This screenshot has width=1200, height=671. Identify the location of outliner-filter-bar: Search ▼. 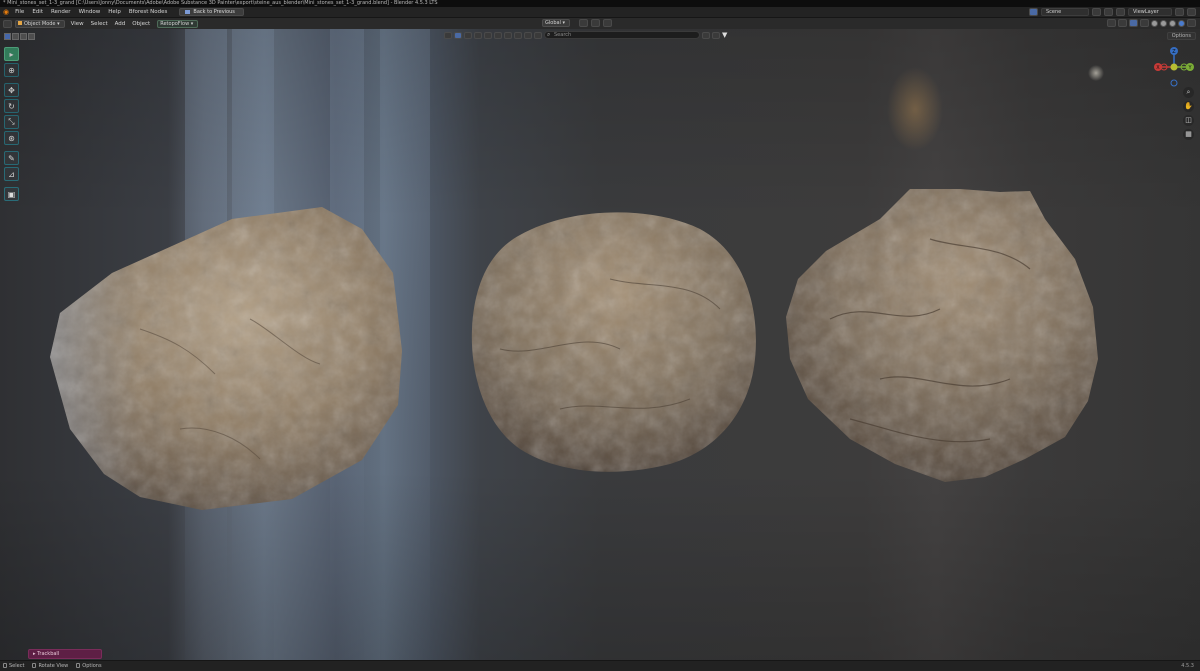
(585, 35).